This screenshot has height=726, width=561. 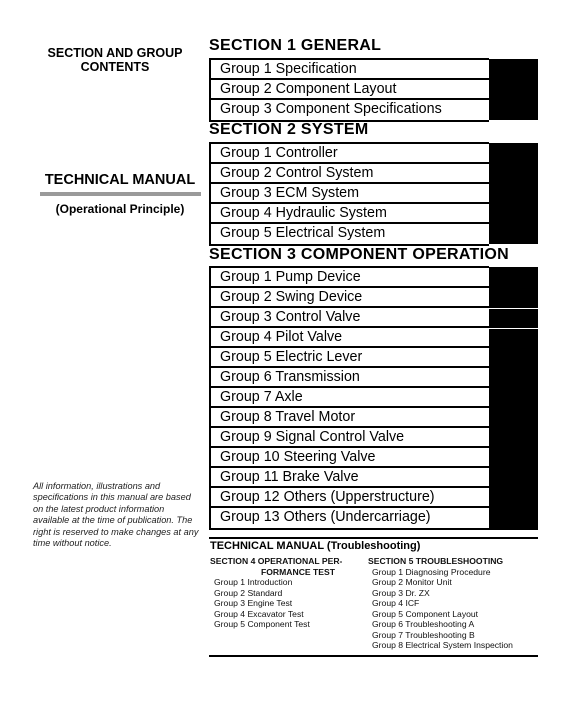 I want to click on manual-subtitle: (Operational Principle), so click(x=120, y=209).